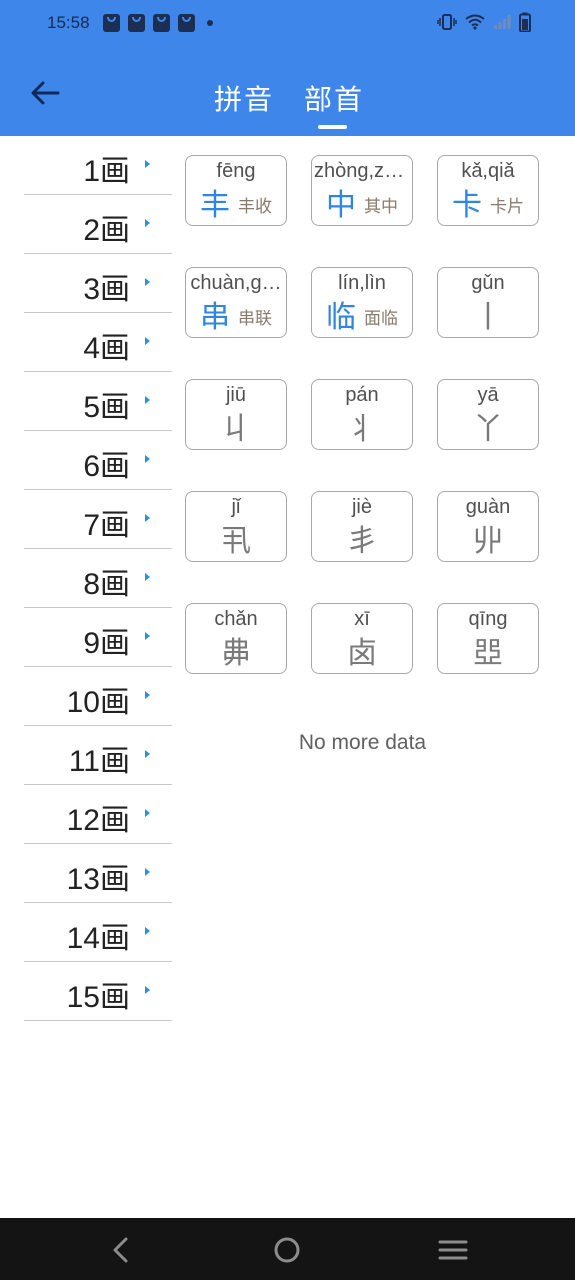 The height and width of the screenshot is (1280, 575). What do you see at coordinates (236, 653) in the screenshot?
I see `radical-character: 丳` at bounding box center [236, 653].